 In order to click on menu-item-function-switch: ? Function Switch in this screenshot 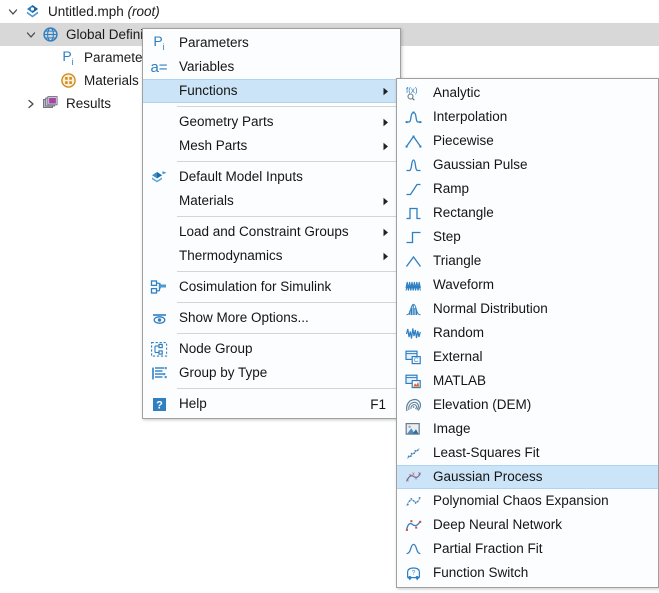, I will do `click(527, 573)`.